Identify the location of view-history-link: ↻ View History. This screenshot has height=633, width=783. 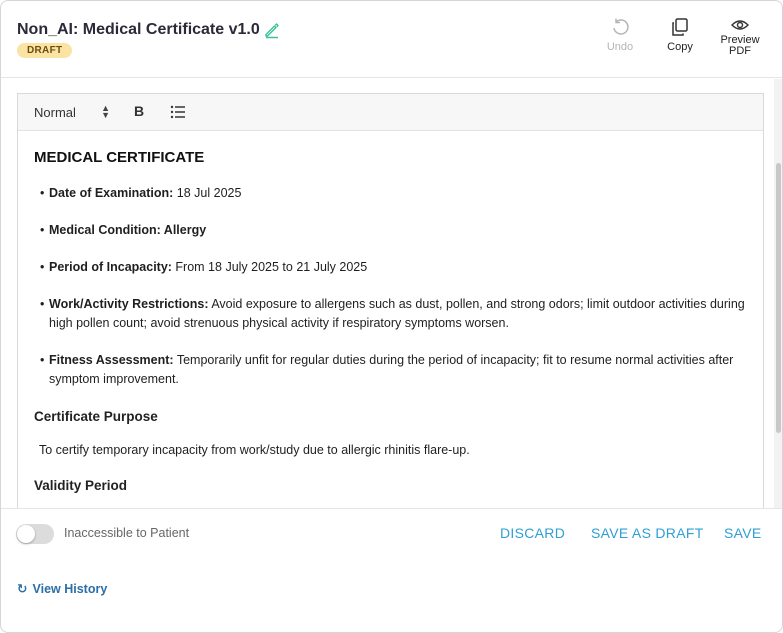
(62, 588).